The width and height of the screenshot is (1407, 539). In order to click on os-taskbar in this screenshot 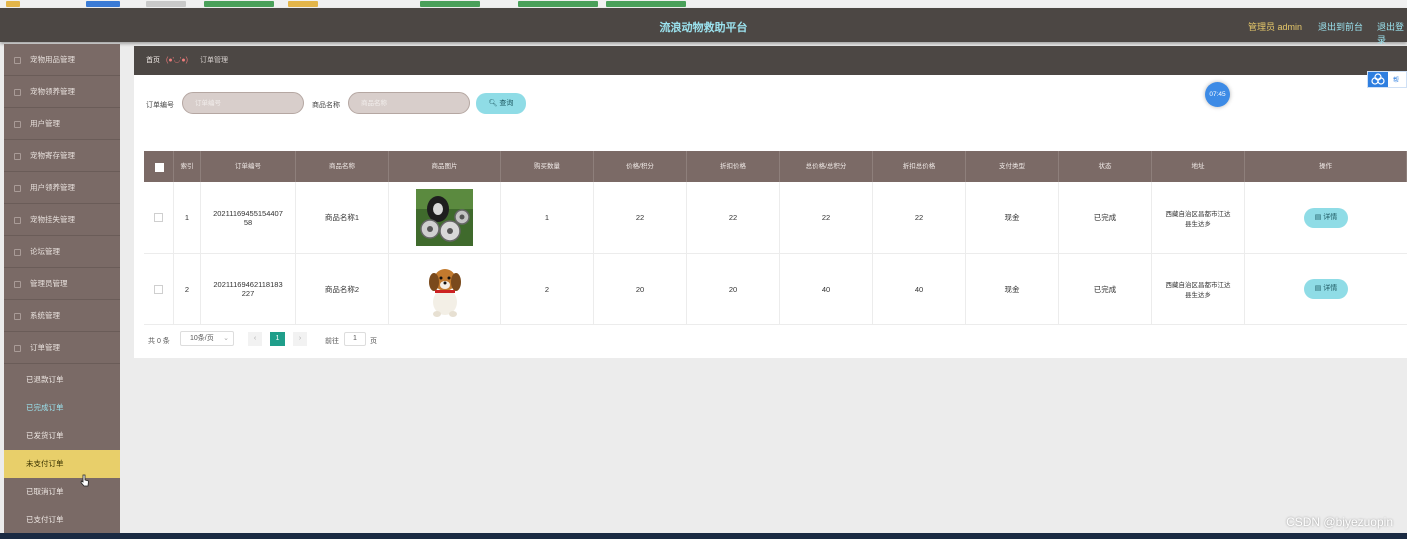, I will do `click(703, 536)`.